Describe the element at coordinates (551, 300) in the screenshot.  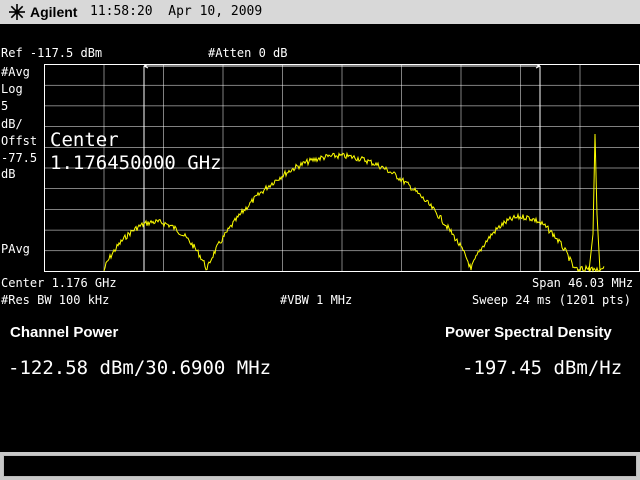
I see `sweep-time: Sweep 24 ms (1201 pts)` at that location.